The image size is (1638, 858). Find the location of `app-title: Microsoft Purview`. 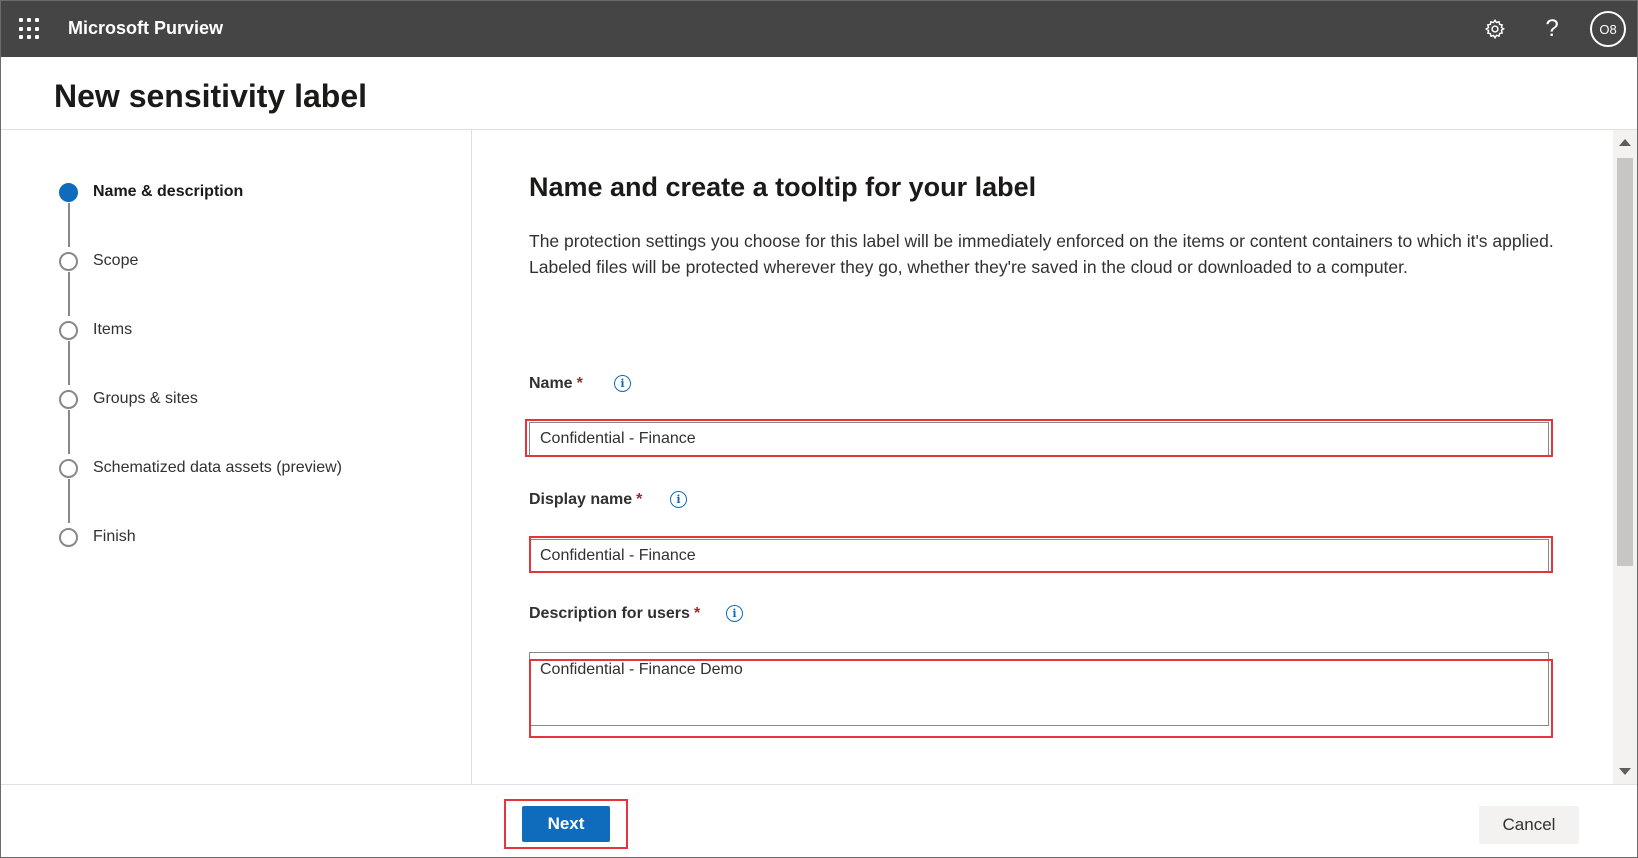

app-title: Microsoft Purview is located at coordinates (145, 28).